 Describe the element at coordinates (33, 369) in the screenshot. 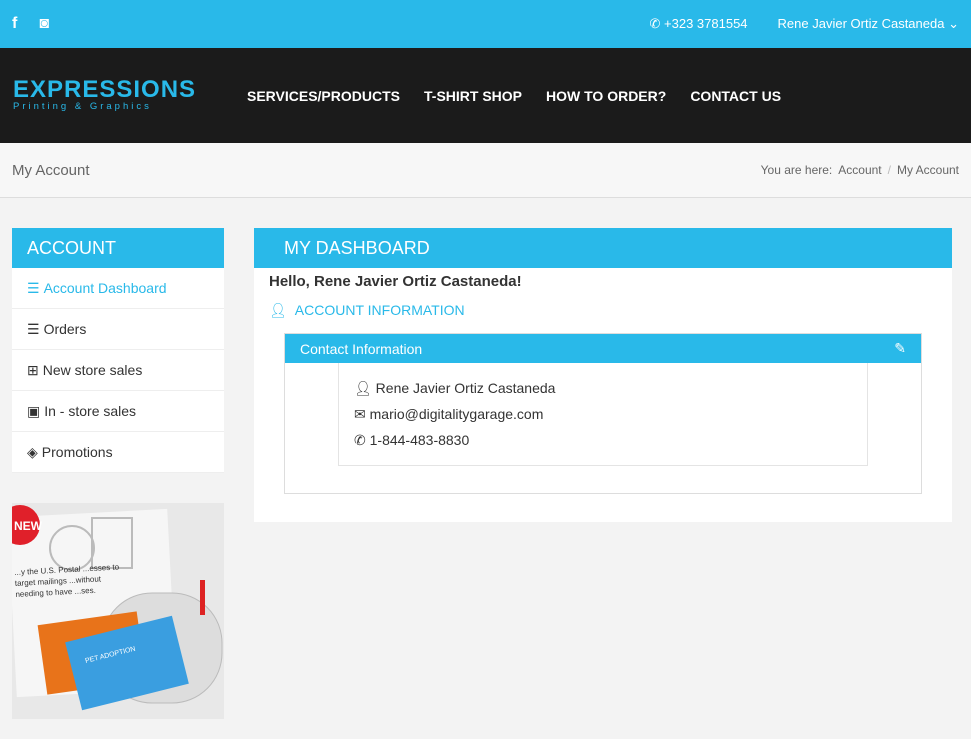

I see `plus-square-icon: ⊞` at that location.